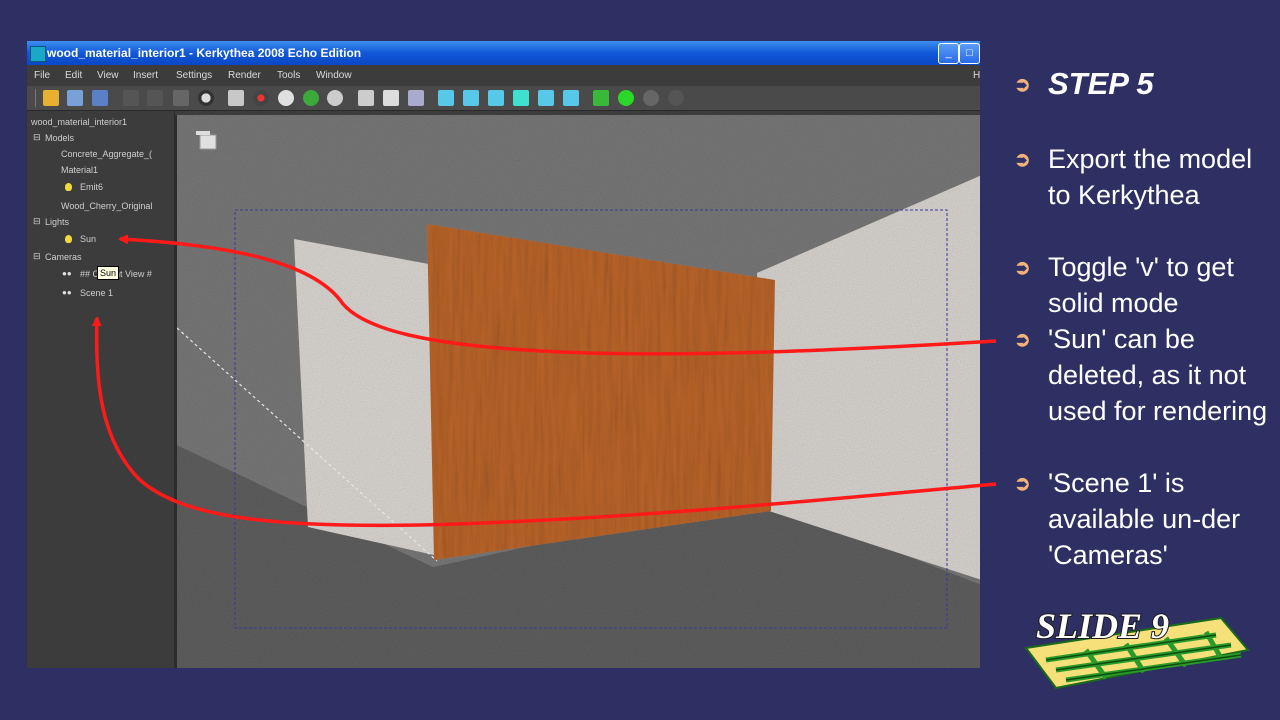 This screenshot has height=720, width=1280. I want to click on tree-model-item: Material1, so click(79, 170).